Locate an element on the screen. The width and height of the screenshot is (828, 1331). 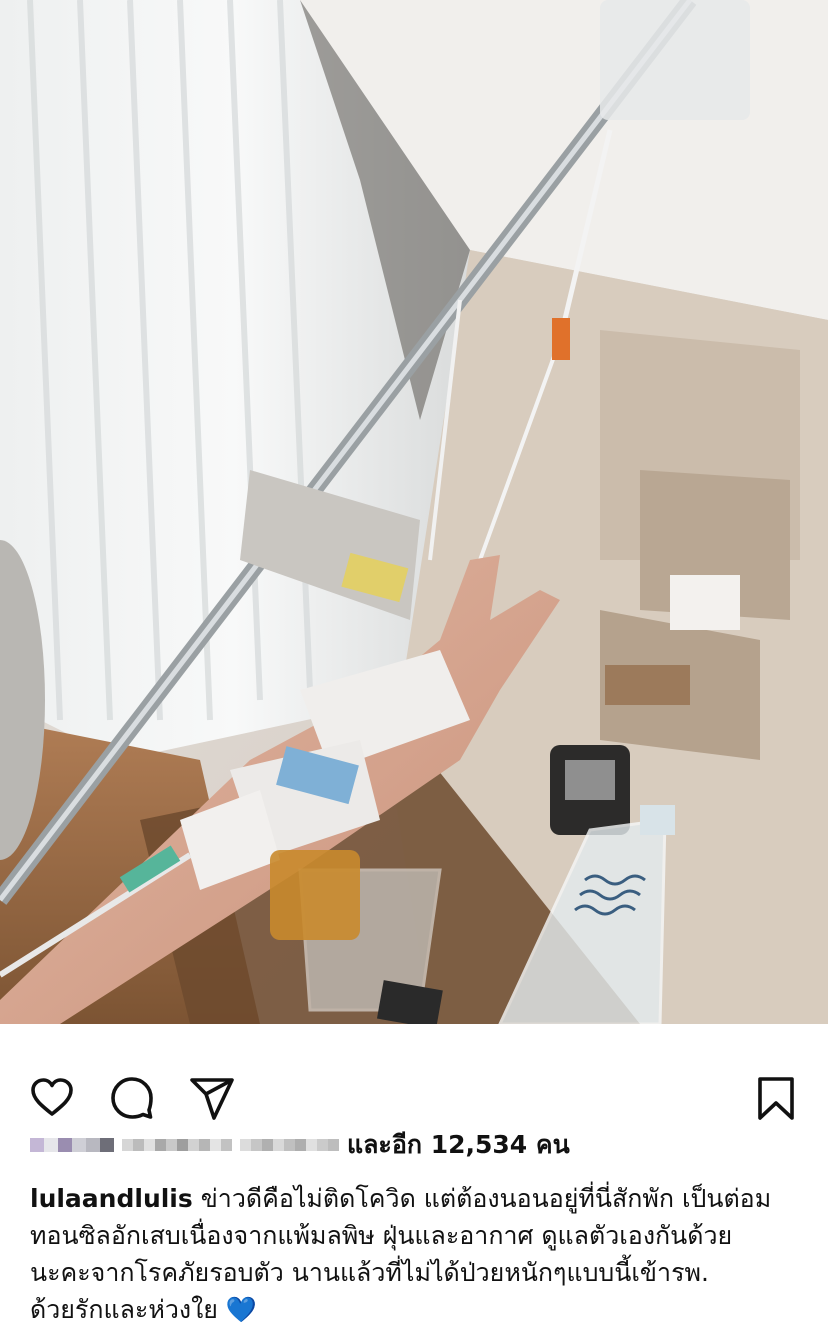
caption-line-4: ด้วยรักและห่วงใย 💙 is located at coordinates (144, 1309).